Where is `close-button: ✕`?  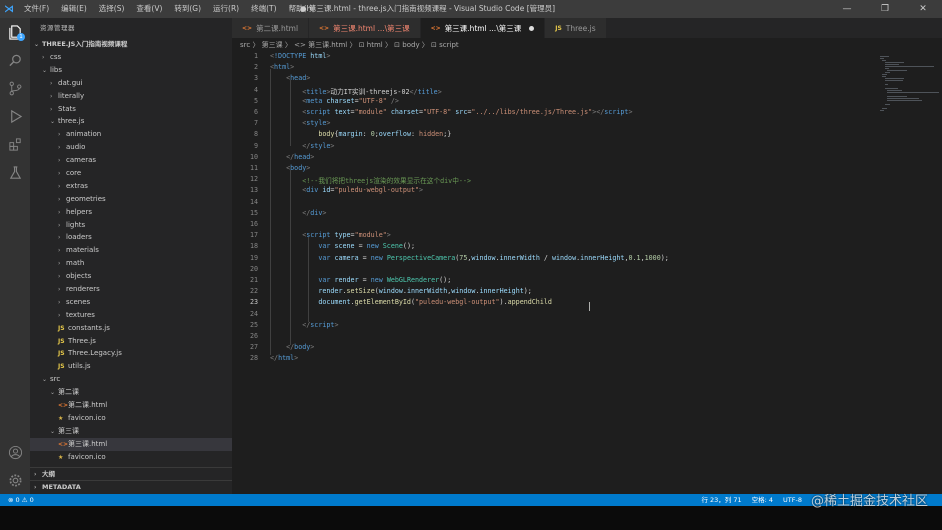 close-button: ✕ is located at coordinates (923, 9).